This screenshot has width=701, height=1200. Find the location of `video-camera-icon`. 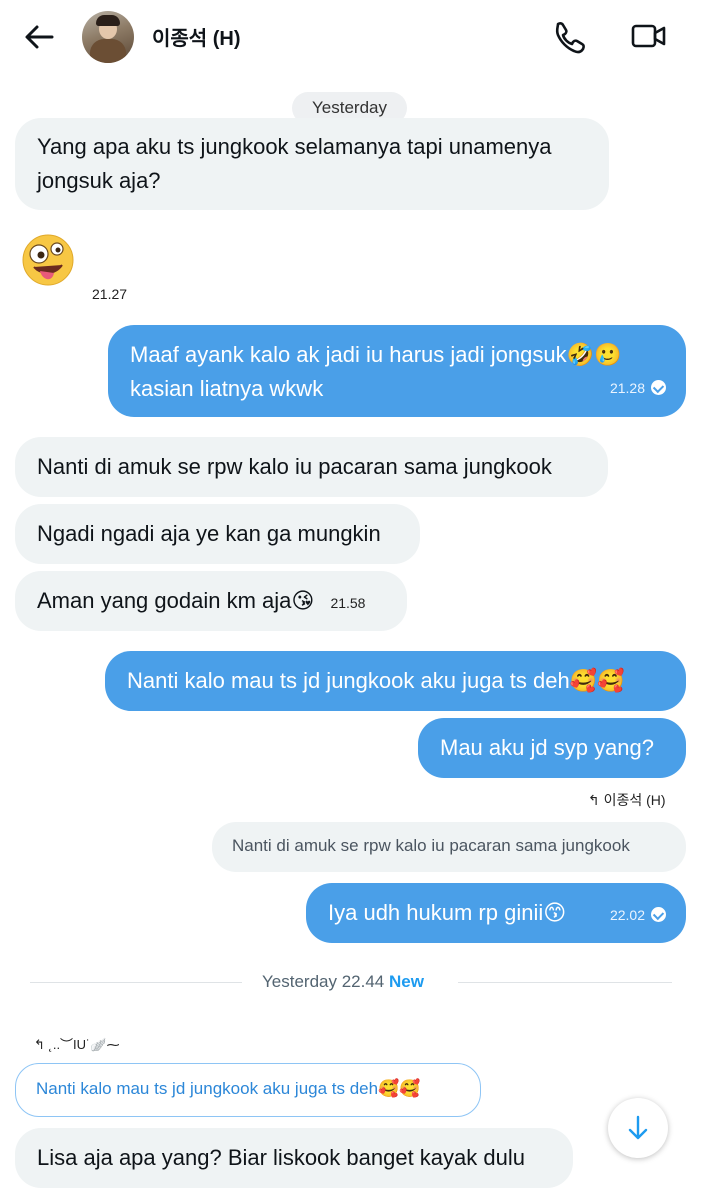

video-camera-icon is located at coordinates (648, 36).